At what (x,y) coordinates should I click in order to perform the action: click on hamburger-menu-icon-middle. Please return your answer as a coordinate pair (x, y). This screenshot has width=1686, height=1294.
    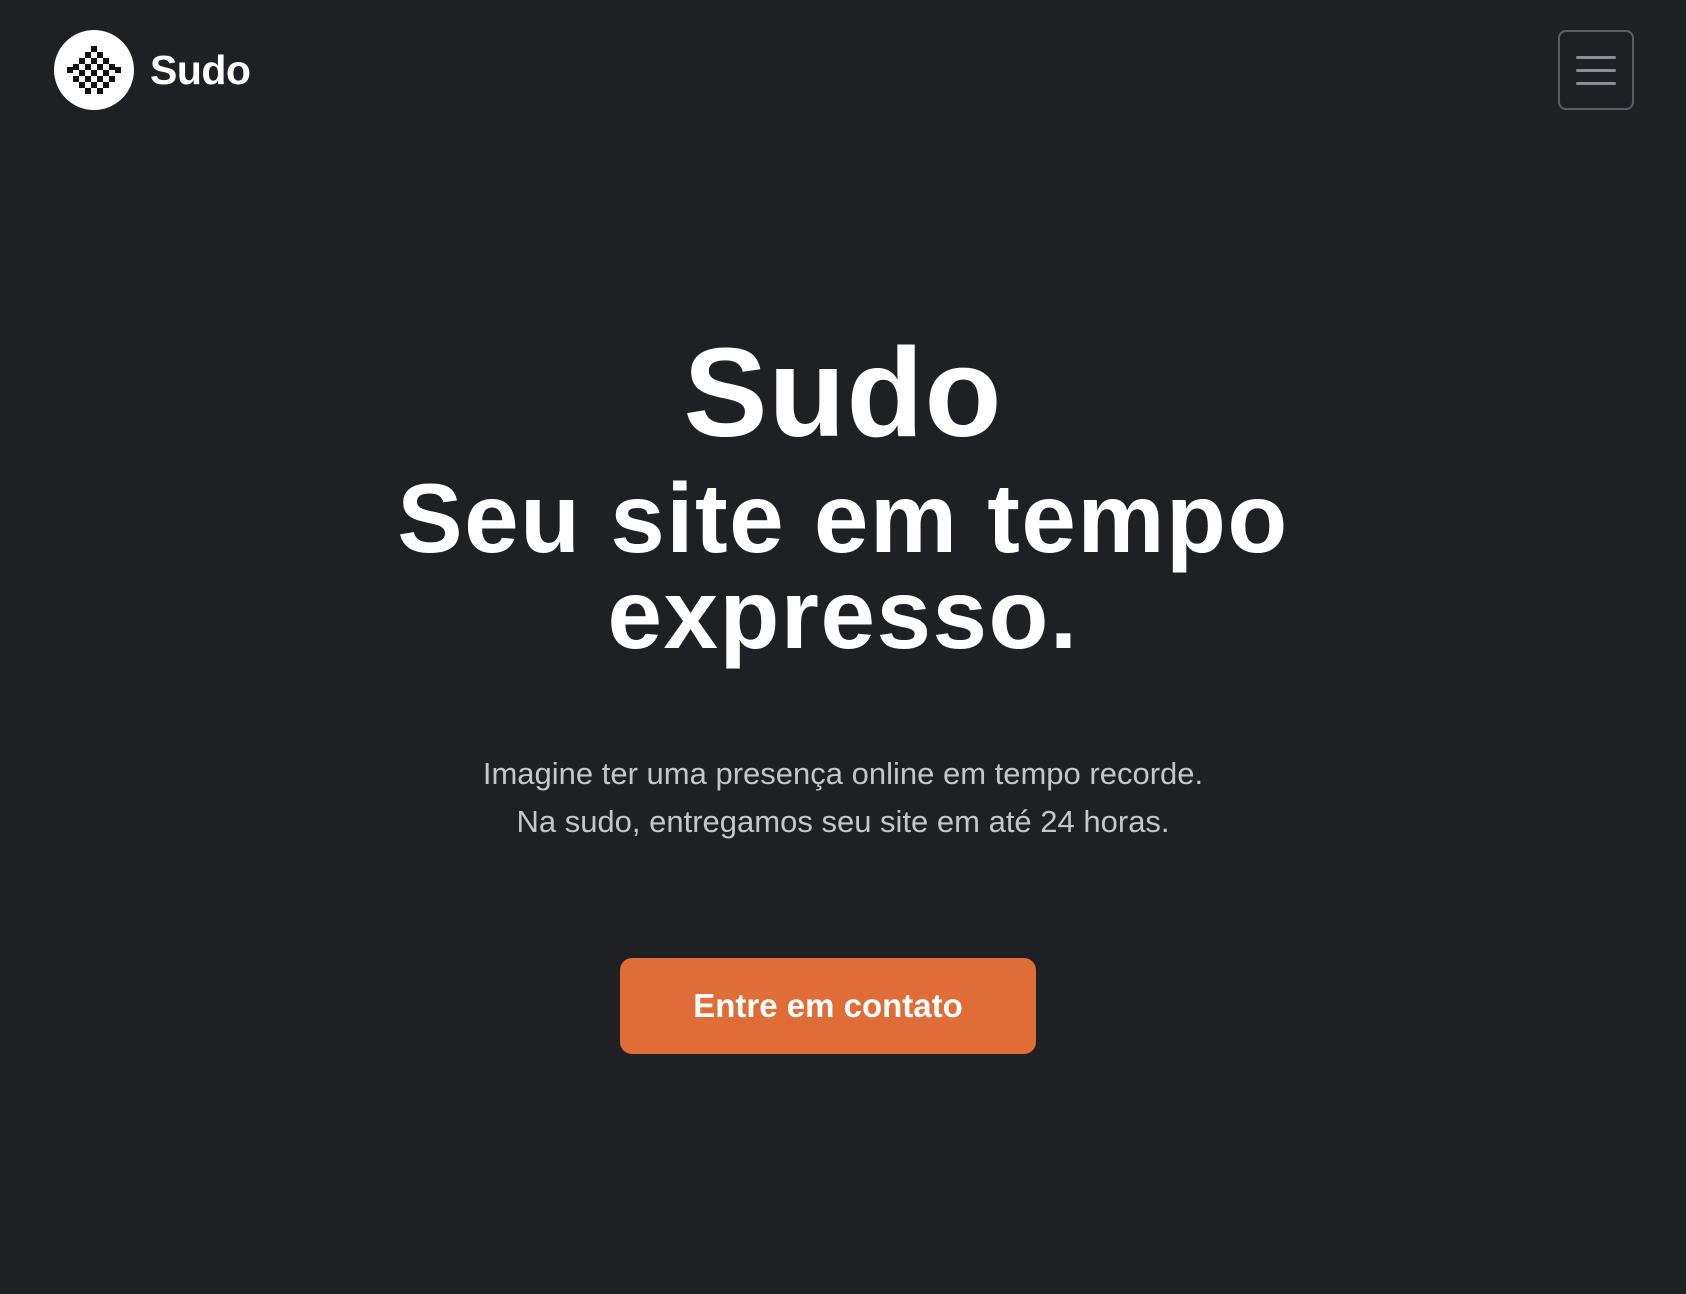
    Looking at the image, I should click on (1596, 70).